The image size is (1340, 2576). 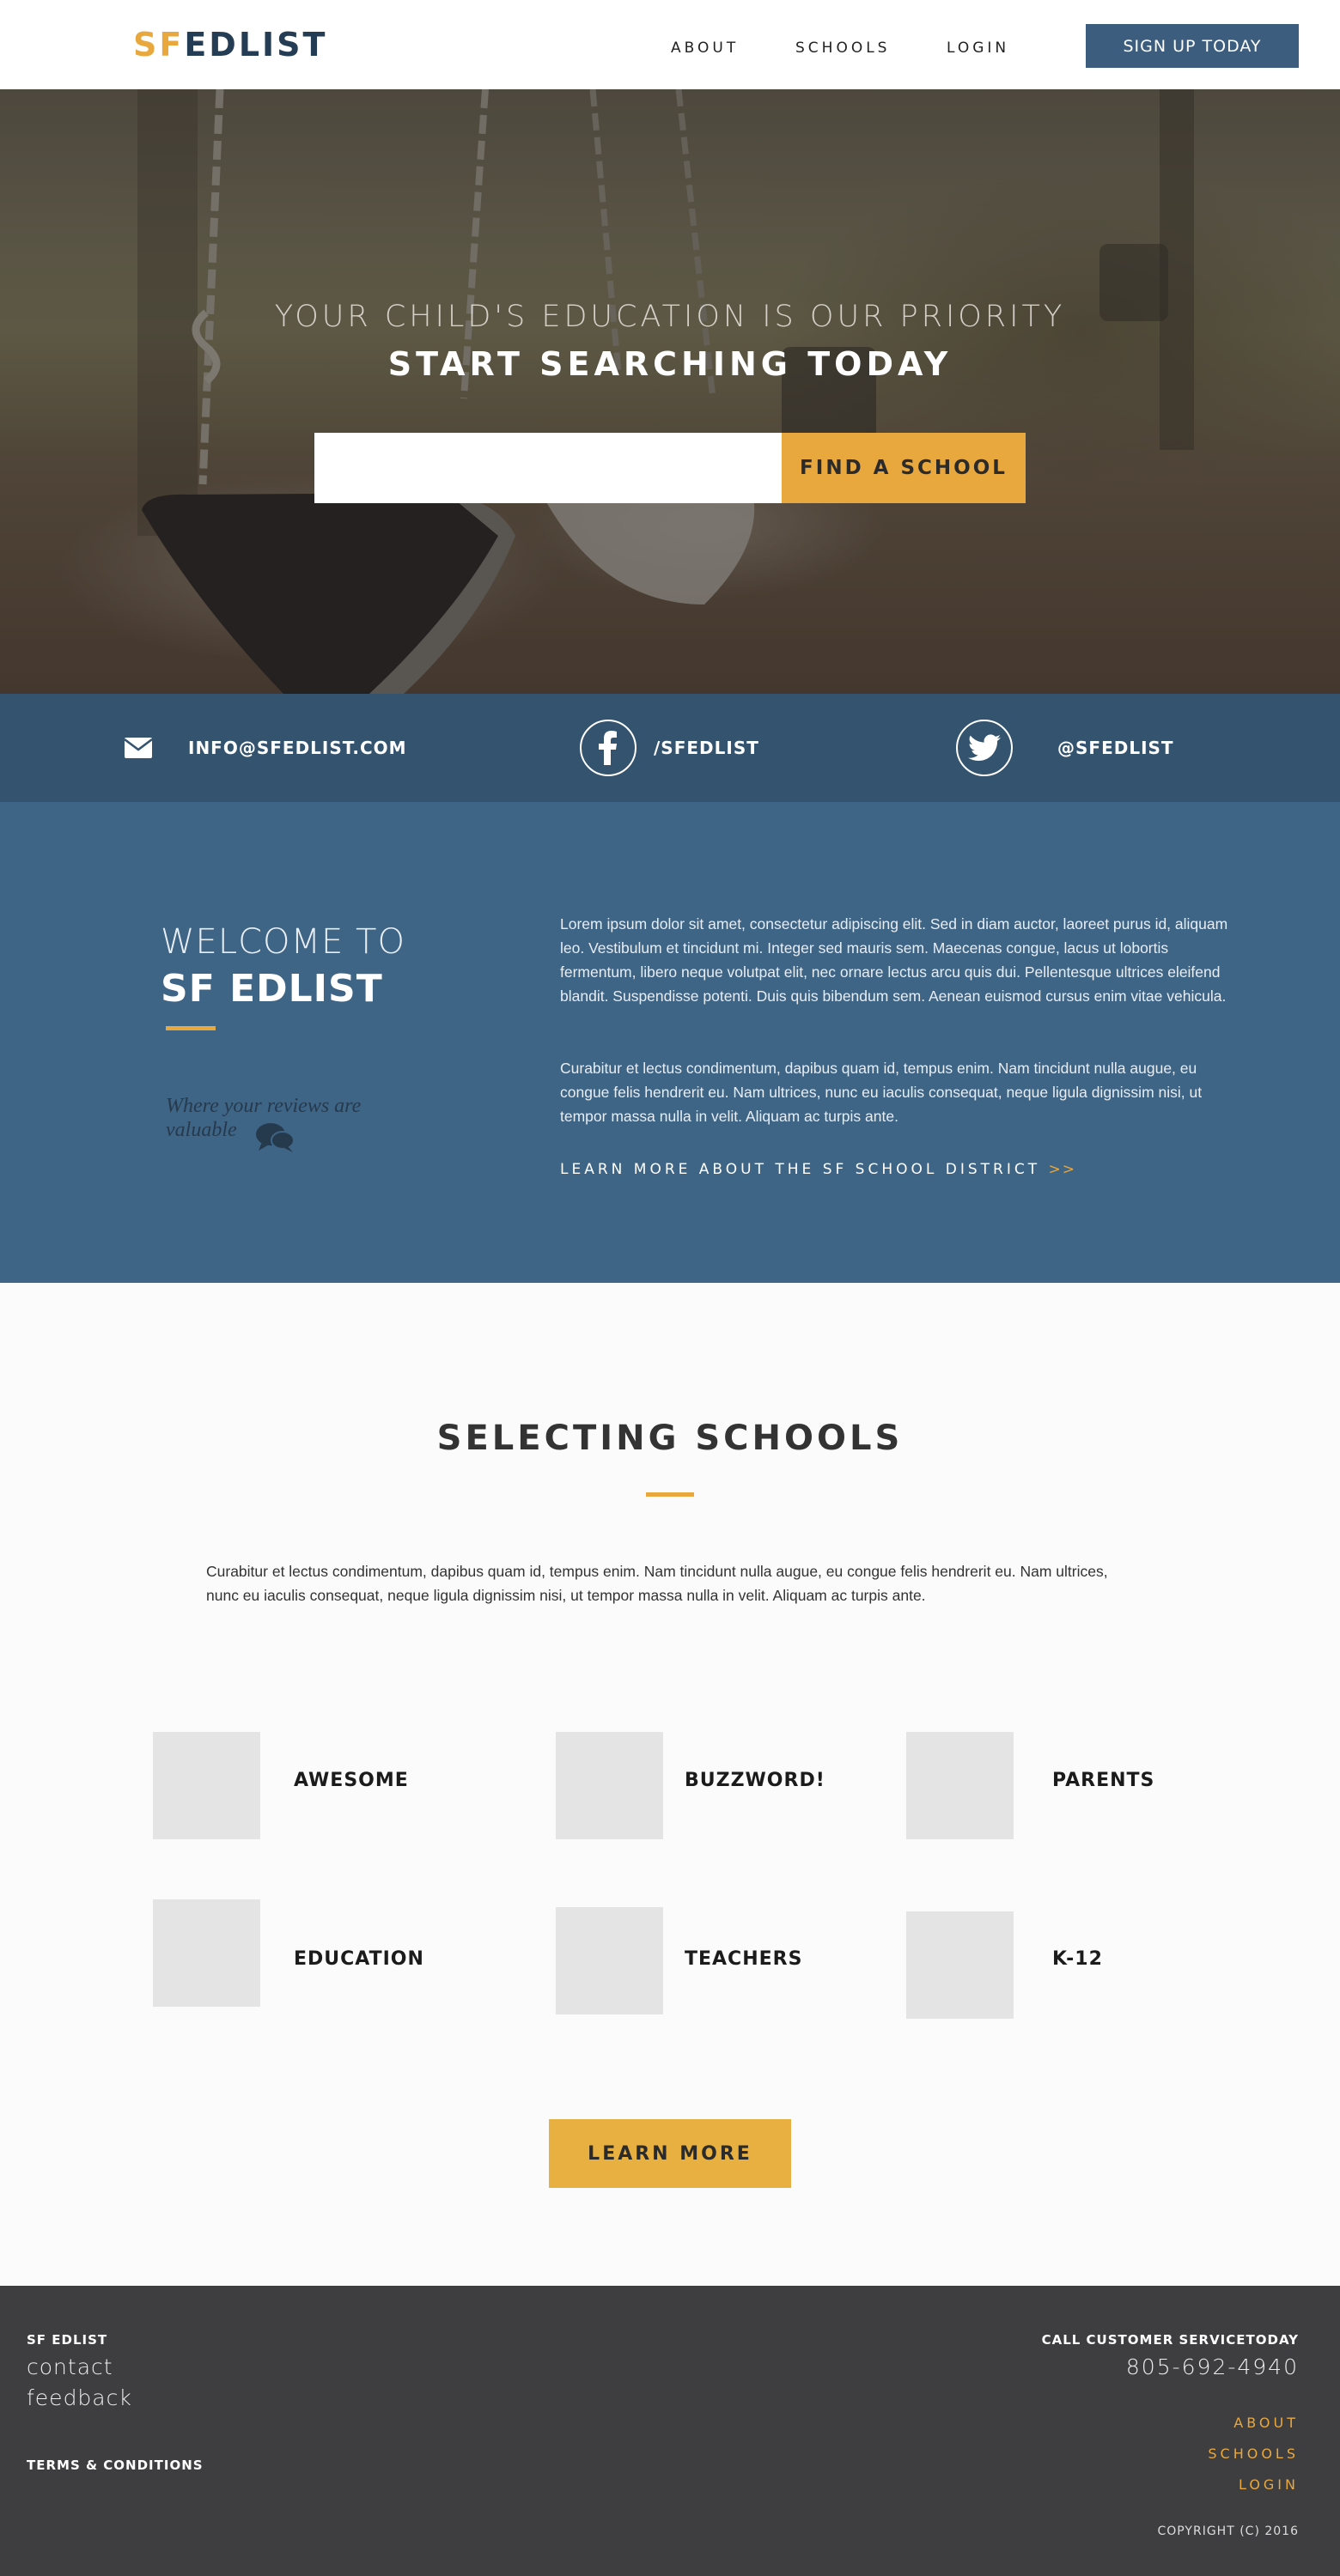 I want to click on welcome-divider, so click(x=191, y=1028).